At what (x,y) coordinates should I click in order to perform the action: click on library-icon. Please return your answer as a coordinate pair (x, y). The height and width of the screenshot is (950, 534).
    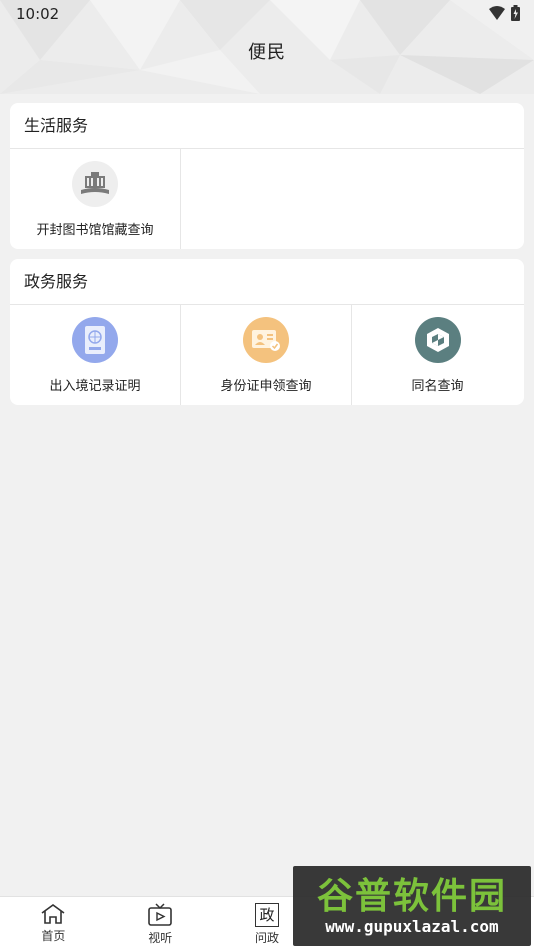
    Looking at the image, I should click on (95, 184).